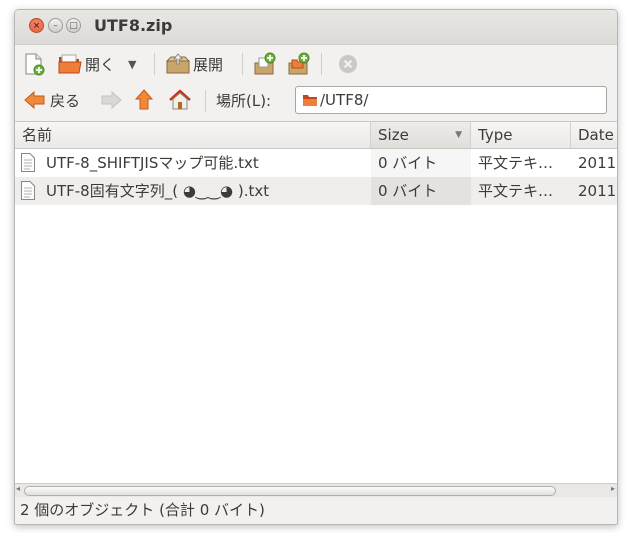 This screenshot has height=533, width=626. I want to click on table-row: UTF-8固有文字列_( ◕‿‿◕ ).txt 0 バイト 平文テキ… 2011, so click(316, 191).